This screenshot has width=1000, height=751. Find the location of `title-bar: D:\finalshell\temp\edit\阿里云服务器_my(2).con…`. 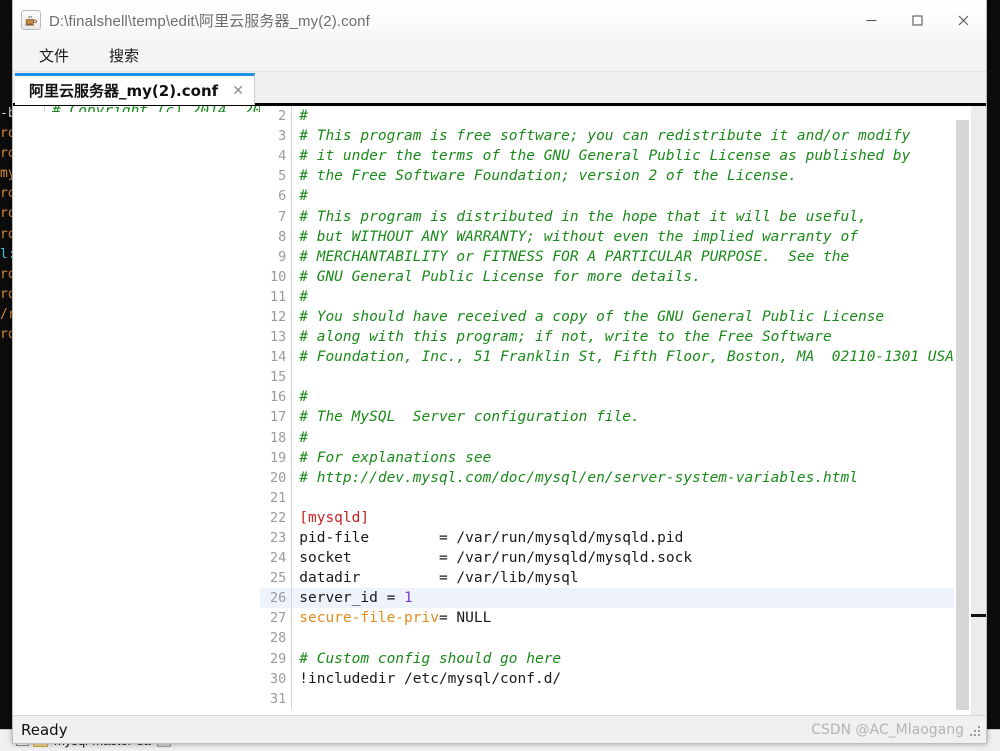

title-bar: D:\finalshell\temp\edit\阿里云服务器_my(2).con… is located at coordinates (499, 20).